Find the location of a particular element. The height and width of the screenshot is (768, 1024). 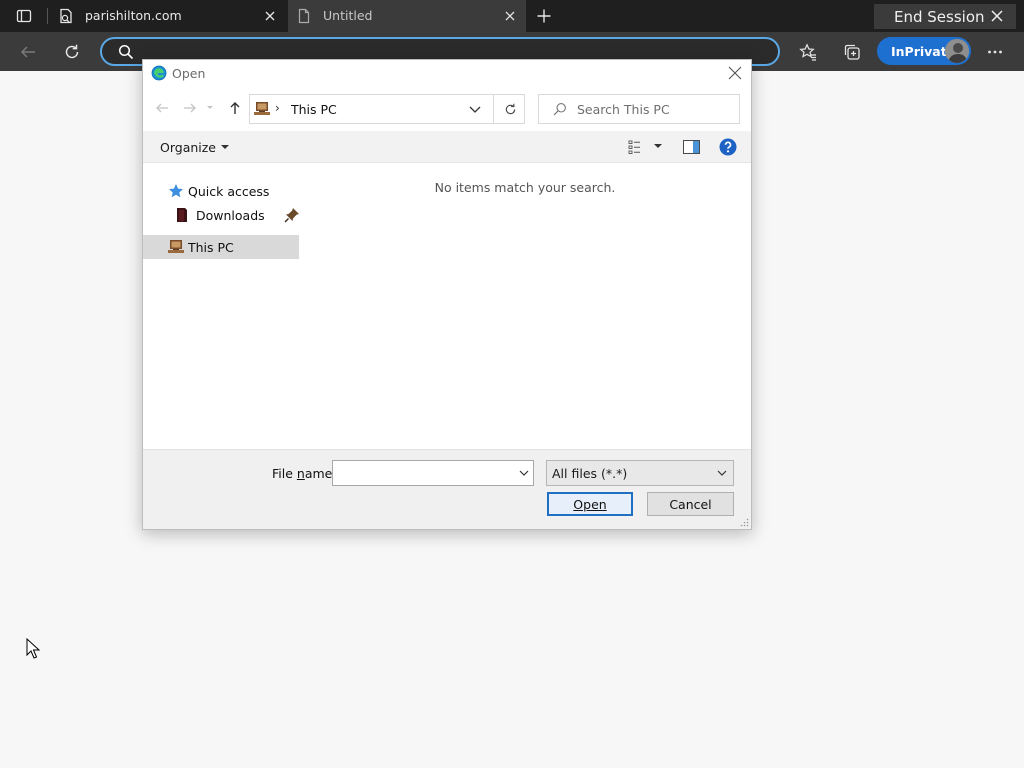

favorites-button is located at coordinates (808, 52).